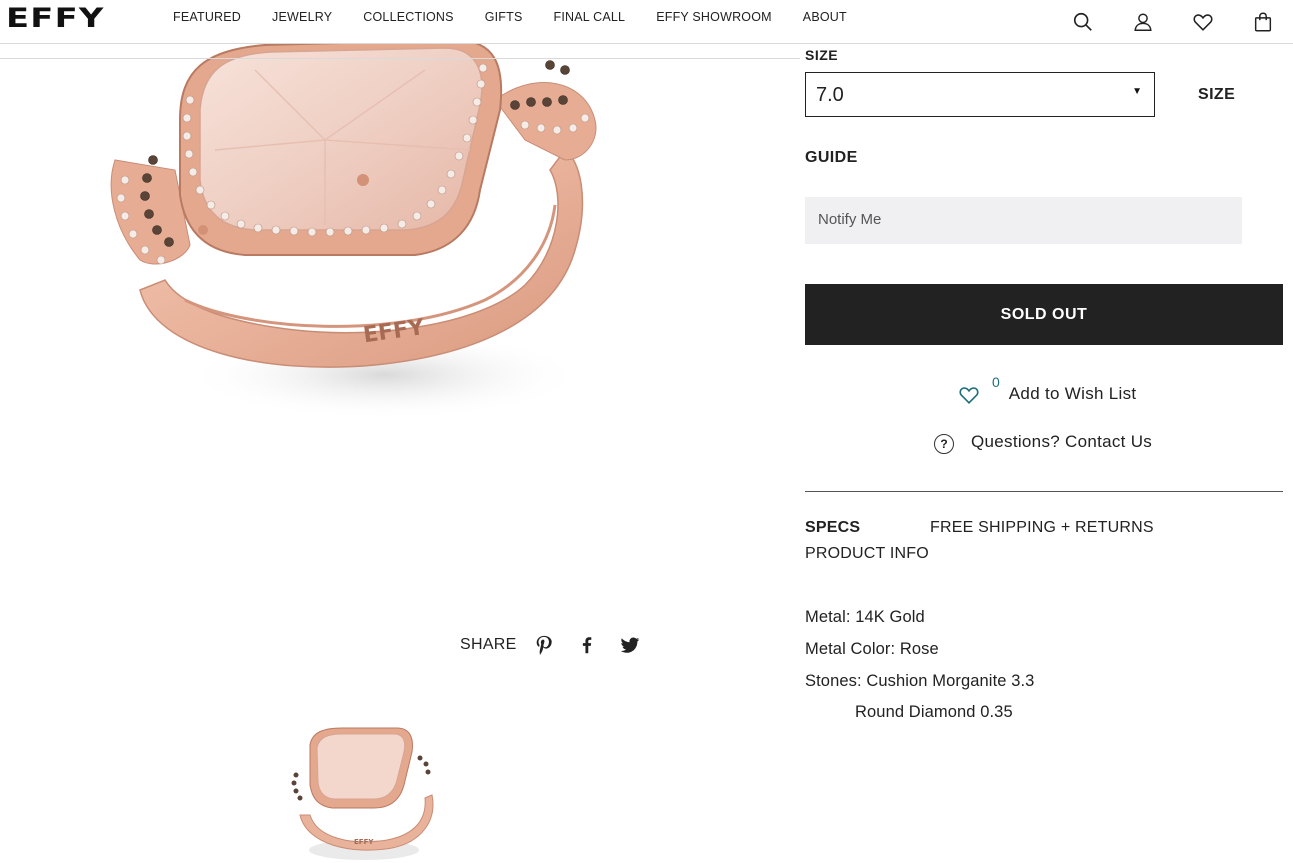 This screenshot has width=1293, height=863. What do you see at coordinates (944, 444) in the screenshot?
I see `question-icon: ?` at bounding box center [944, 444].